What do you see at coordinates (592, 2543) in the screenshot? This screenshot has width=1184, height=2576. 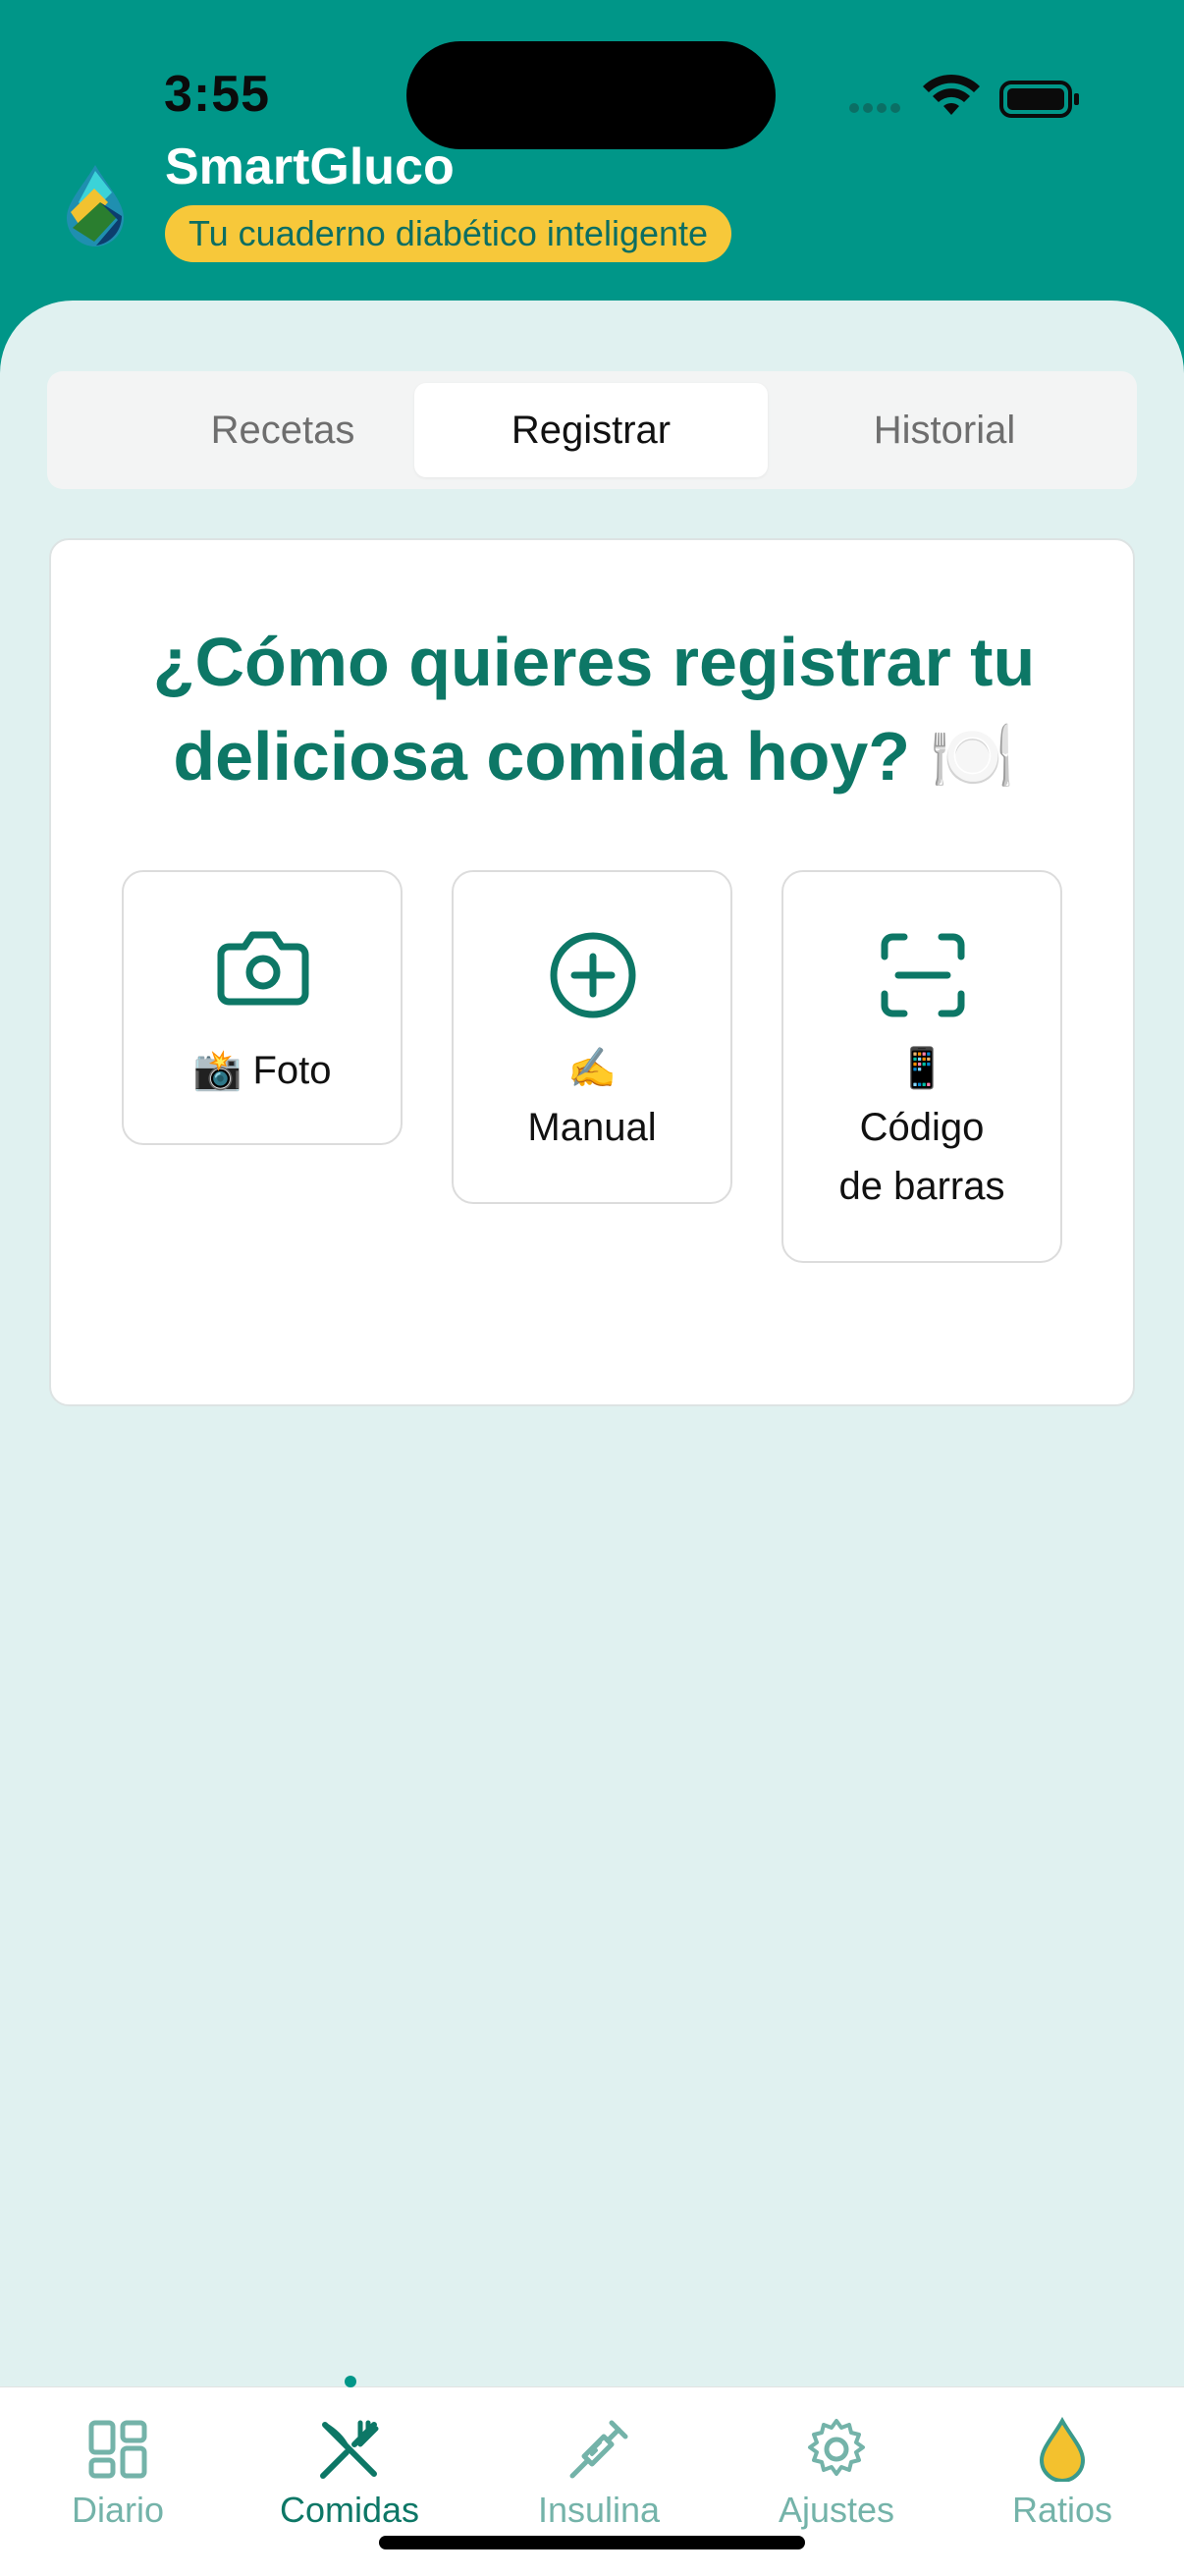 I see `home-indicator` at bounding box center [592, 2543].